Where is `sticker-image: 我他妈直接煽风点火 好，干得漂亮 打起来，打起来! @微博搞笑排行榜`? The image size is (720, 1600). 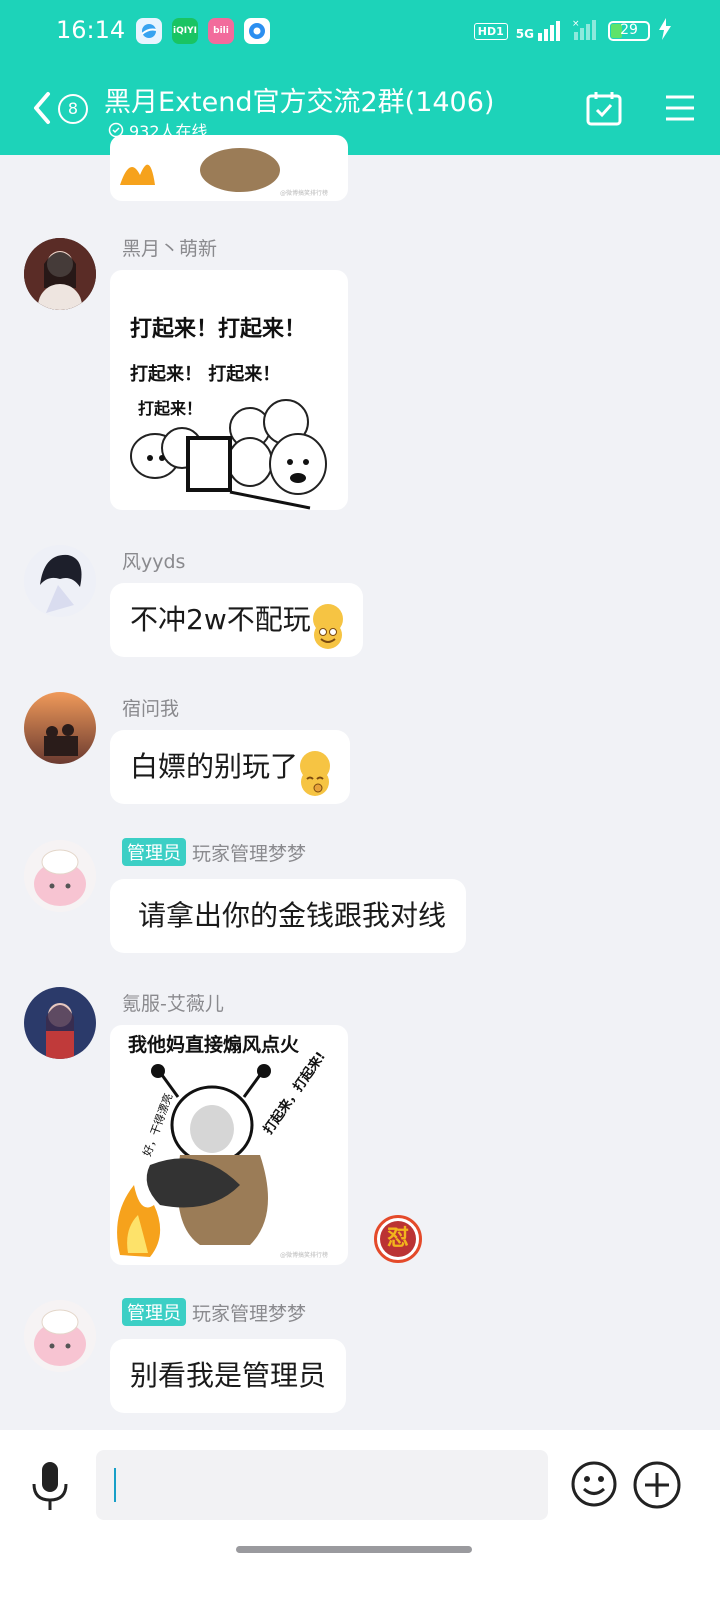 sticker-image: 我他妈直接煽风点火 好，干得漂亮 打起来，打起来! @微博搞笑排行榜 is located at coordinates (229, 1145).